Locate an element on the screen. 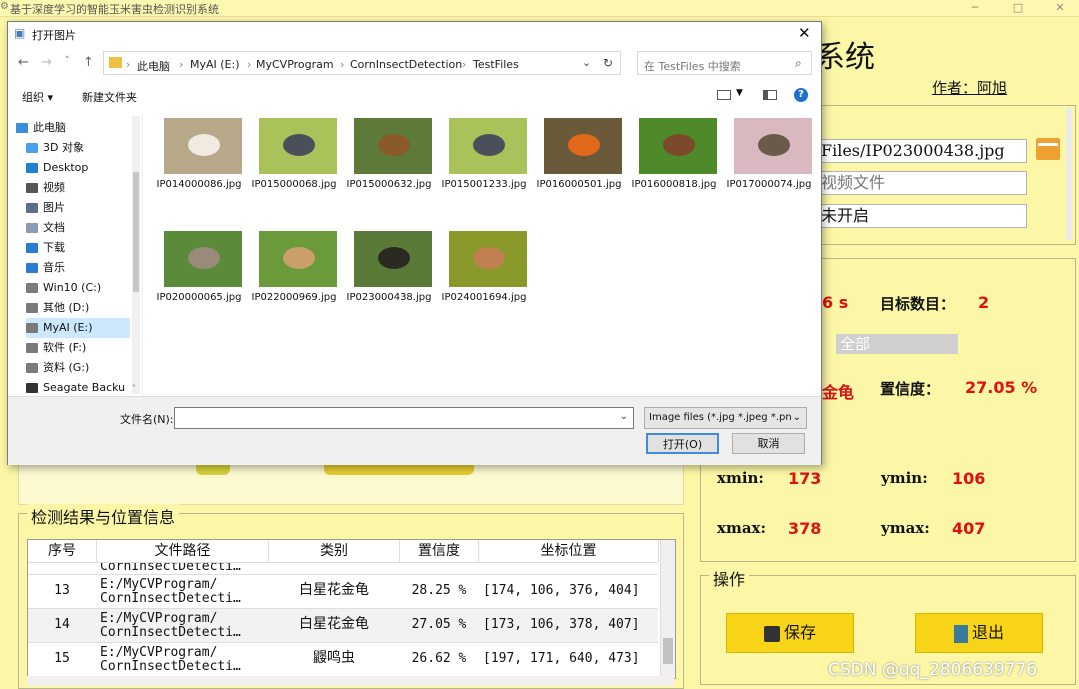  page-title: 系统 is located at coordinates (845, 57).